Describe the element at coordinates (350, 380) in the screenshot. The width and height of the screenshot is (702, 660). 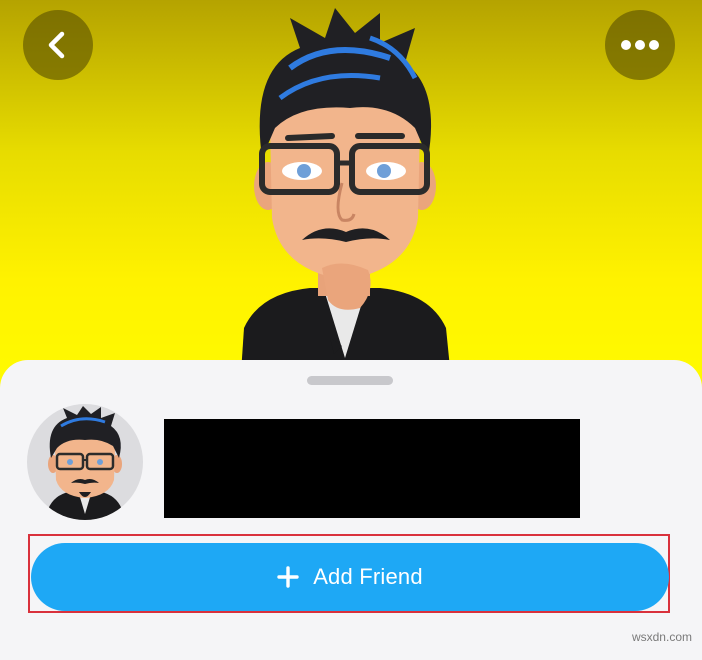
I see `drag-handle` at that location.